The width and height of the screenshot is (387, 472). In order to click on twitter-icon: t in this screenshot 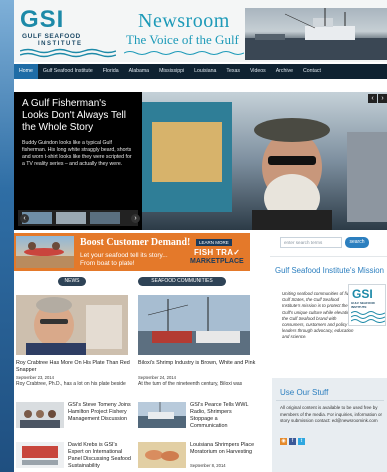, I will do `click(301, 441)`.